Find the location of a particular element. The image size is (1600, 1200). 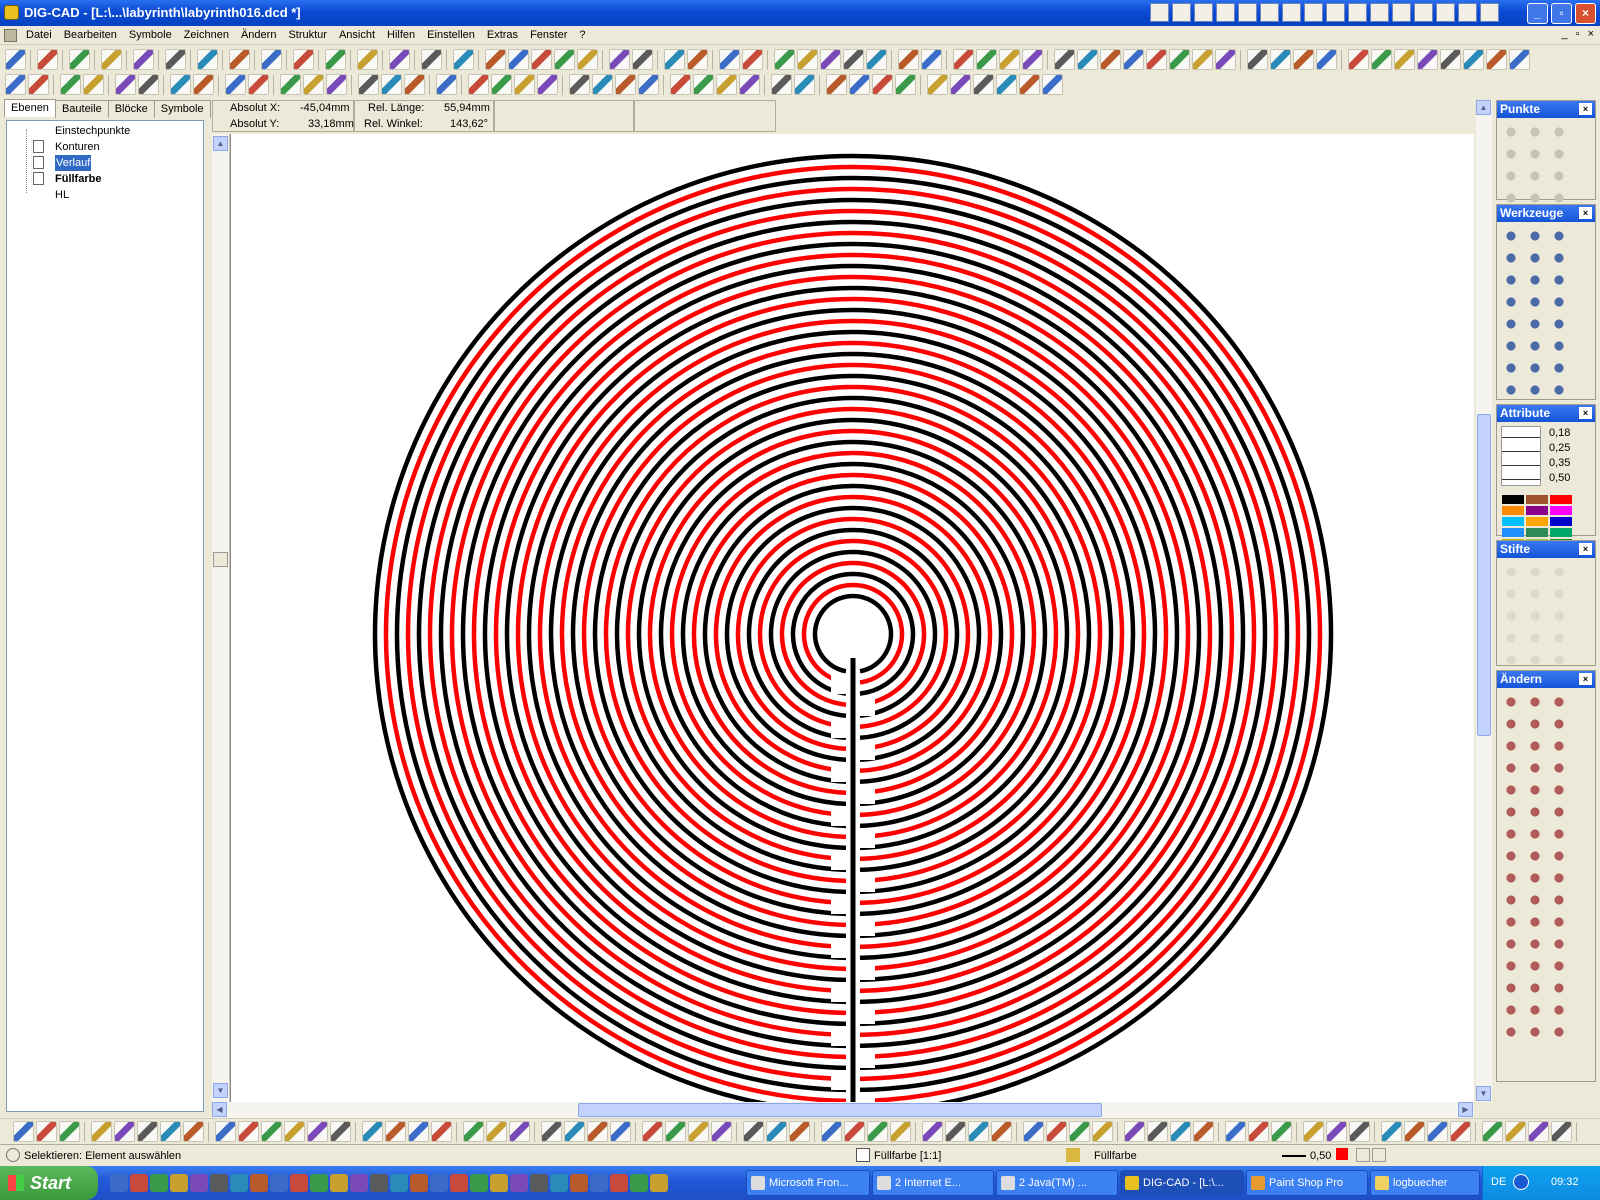

mdi-close-button: × is located at coordinates (1591, 34).